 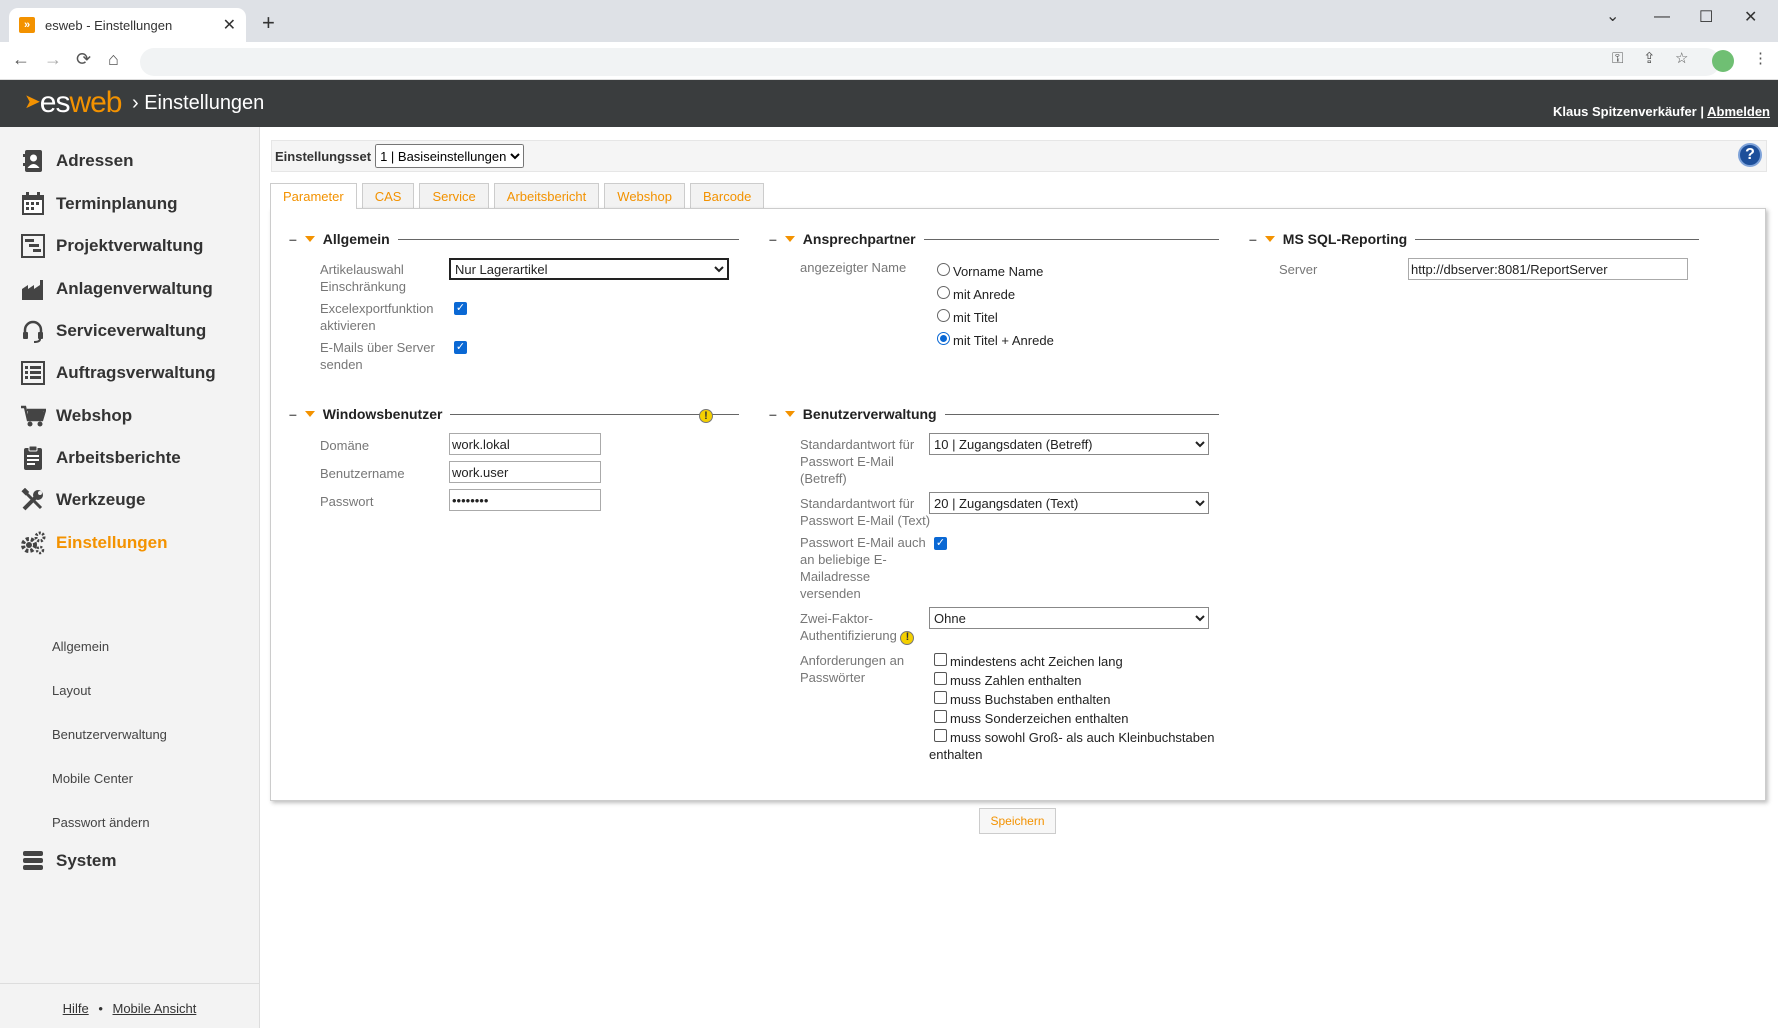 What do you see at coordinates (388, 195) in the screenshot?
I see `tab-cas: CAS` at bounding box center [388, 195].